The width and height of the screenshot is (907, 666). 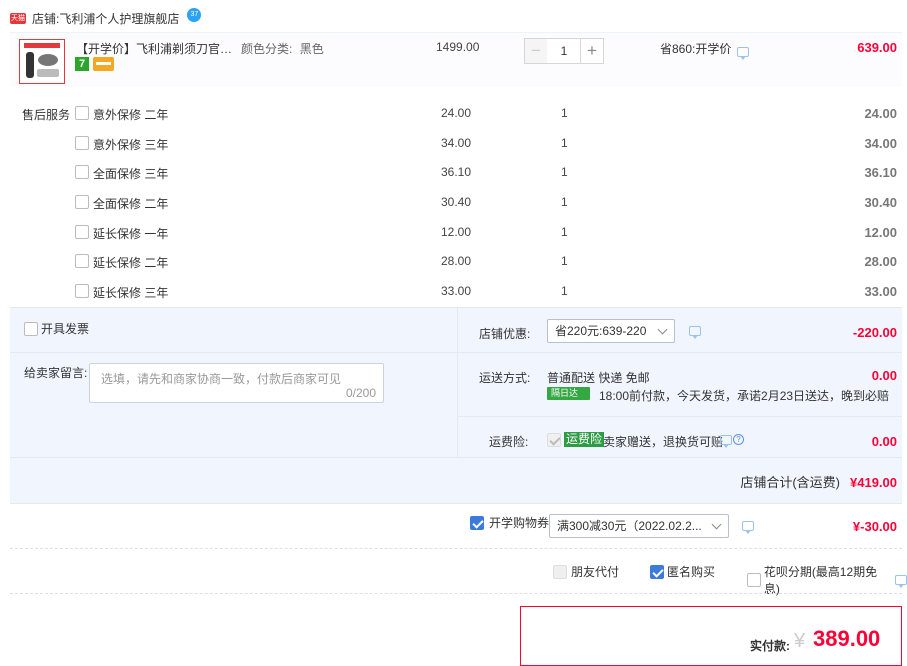 I want to click on huabei-label: 花呗分期(最高12期免息), so click(x=820, y=580).